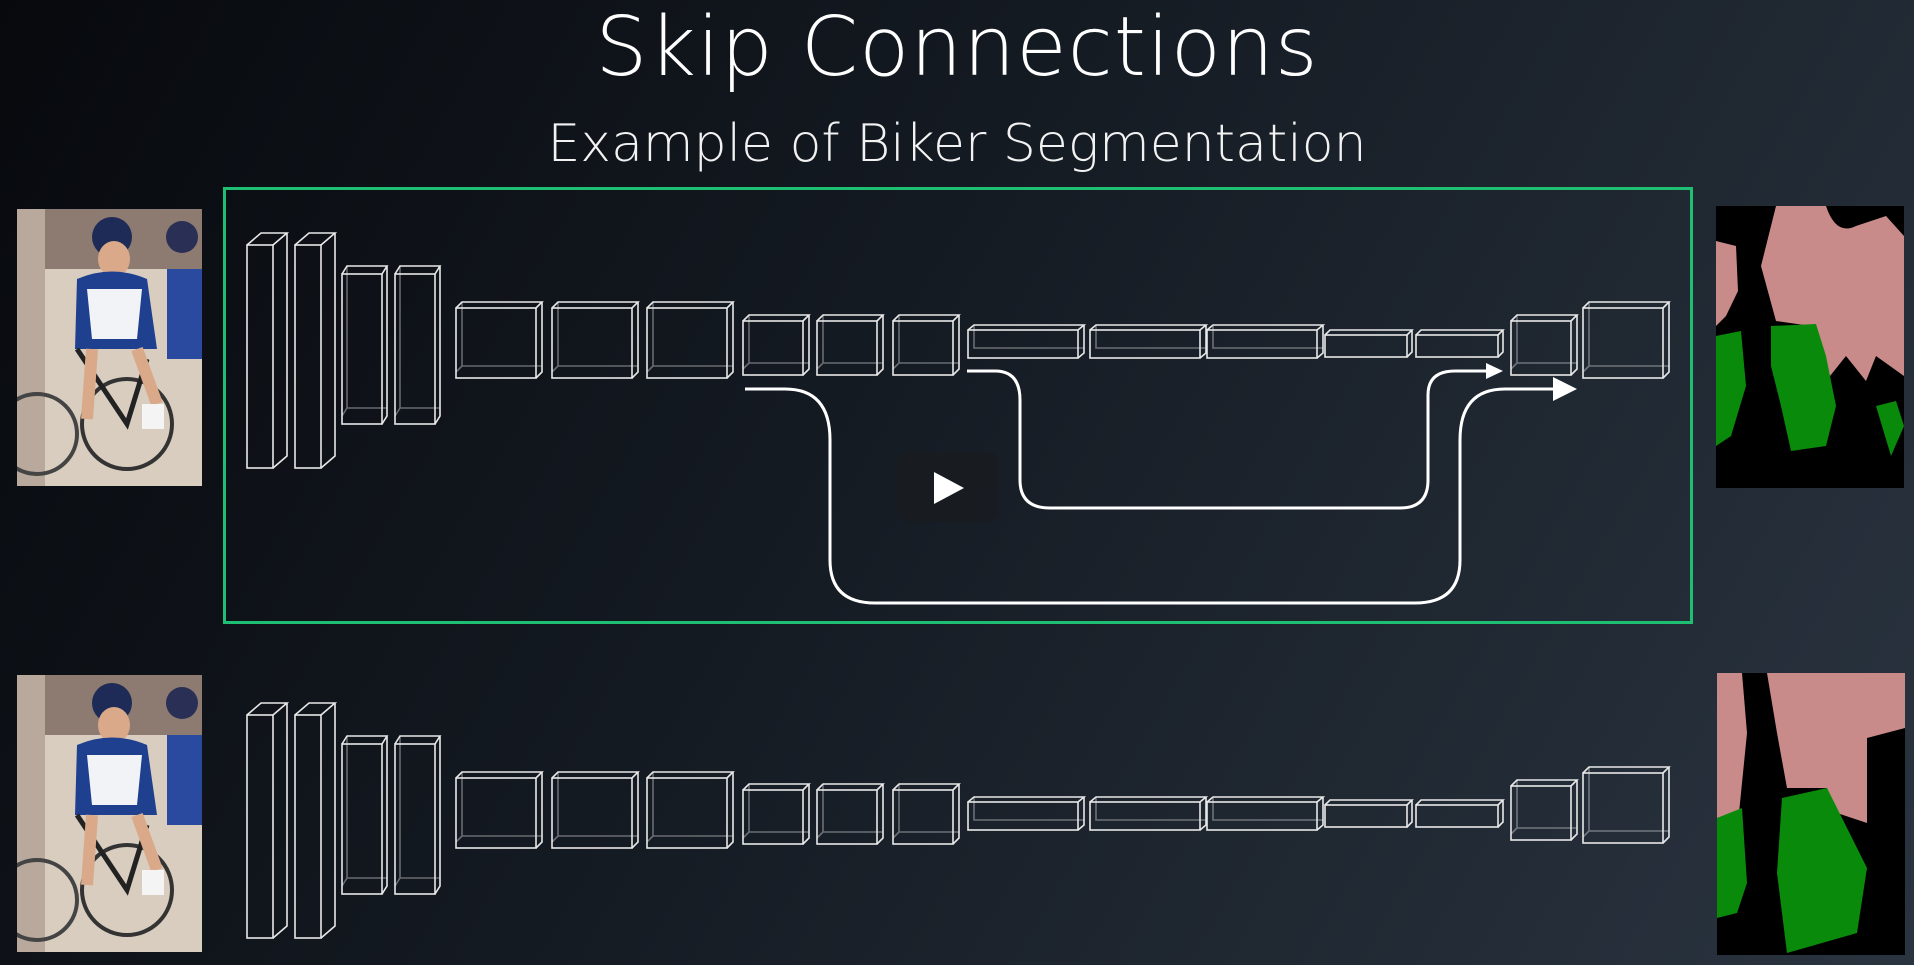 The height and width of the screenshot is (965, 1914). I want to click on skip-arrow-outer, so click(1152, 496).